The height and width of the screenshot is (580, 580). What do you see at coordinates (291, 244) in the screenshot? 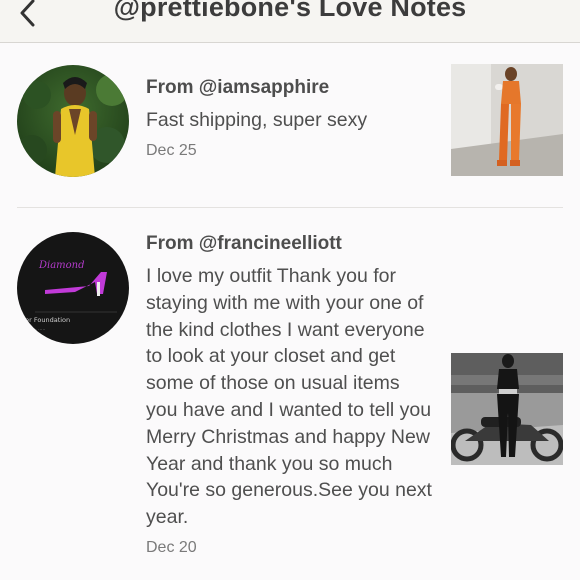
I see `note-sender: From @francineelliott` at bounding box center [291, 244].